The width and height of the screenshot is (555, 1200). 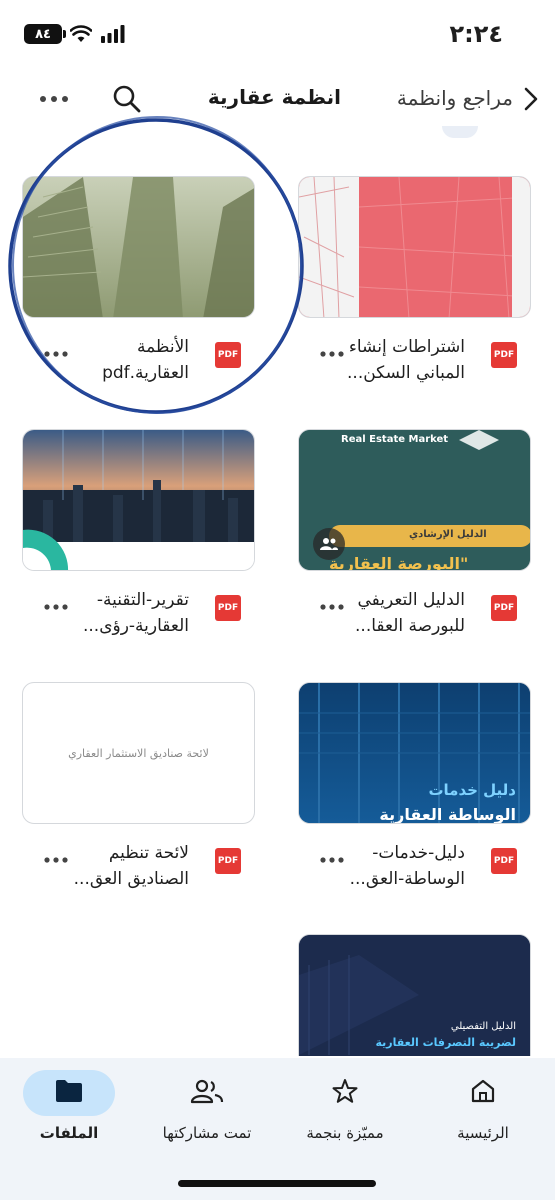 I want to click on nav-files: الملفات, so click(x=69, y=1110).